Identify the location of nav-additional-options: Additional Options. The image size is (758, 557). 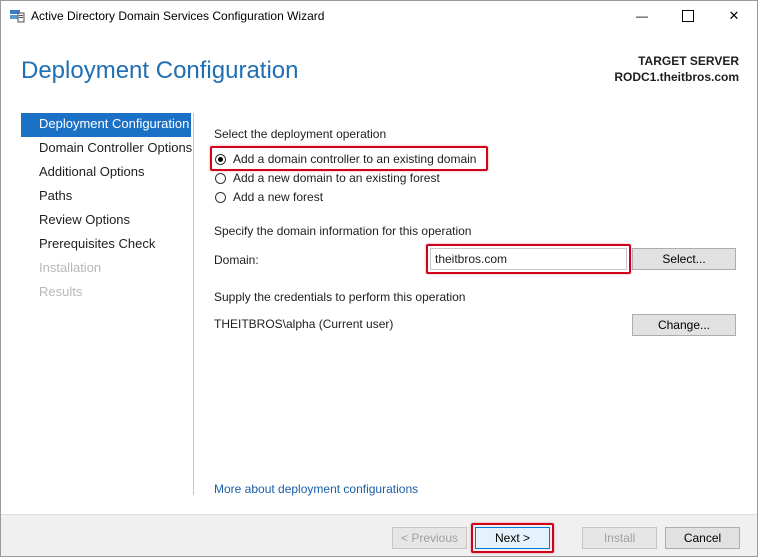
(106, 173).